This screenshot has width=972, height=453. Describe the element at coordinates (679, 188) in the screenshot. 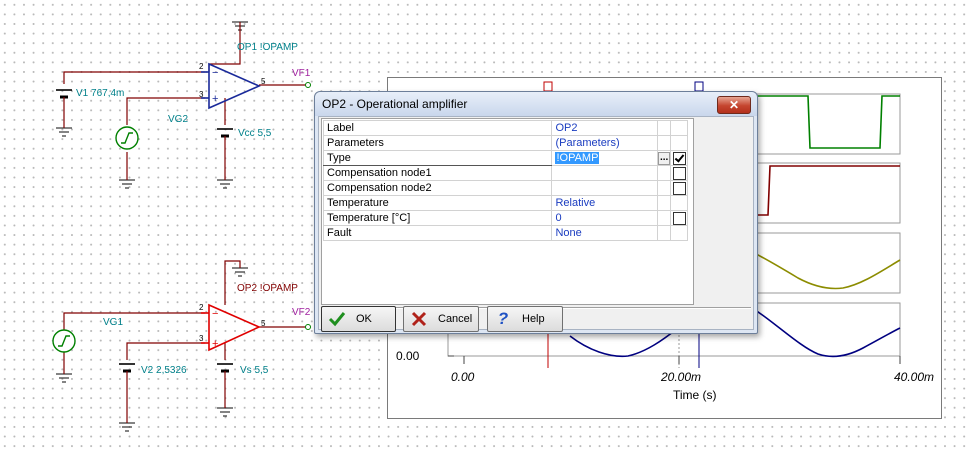

I see `compensation-node2-checkbox` at that location.